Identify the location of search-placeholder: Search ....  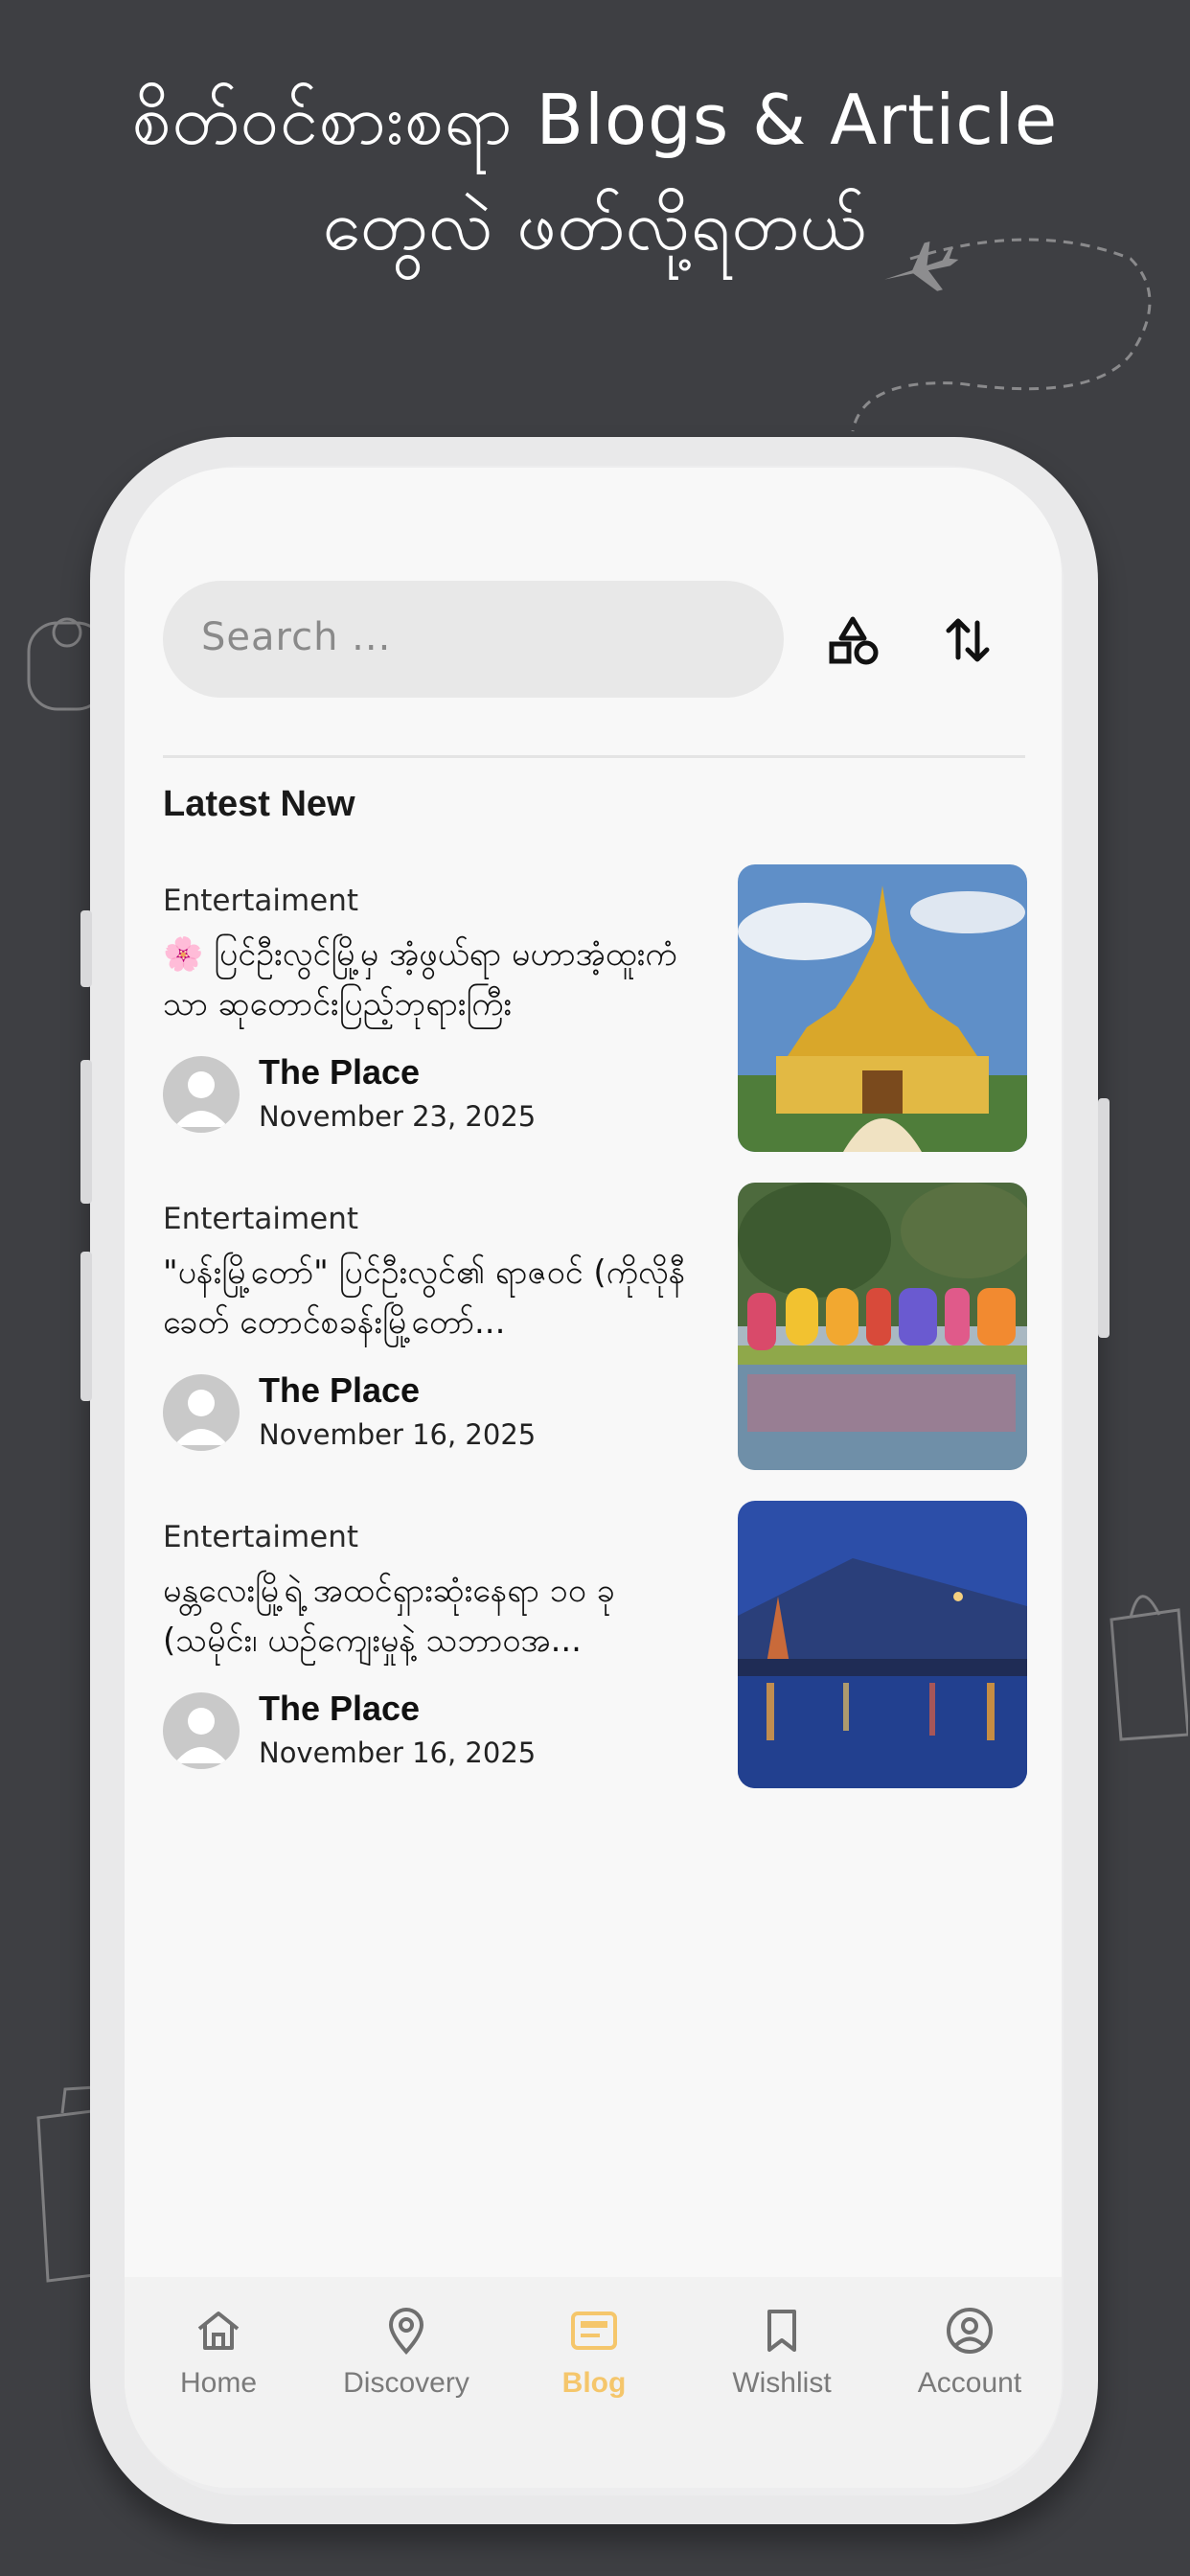
(296, 637).